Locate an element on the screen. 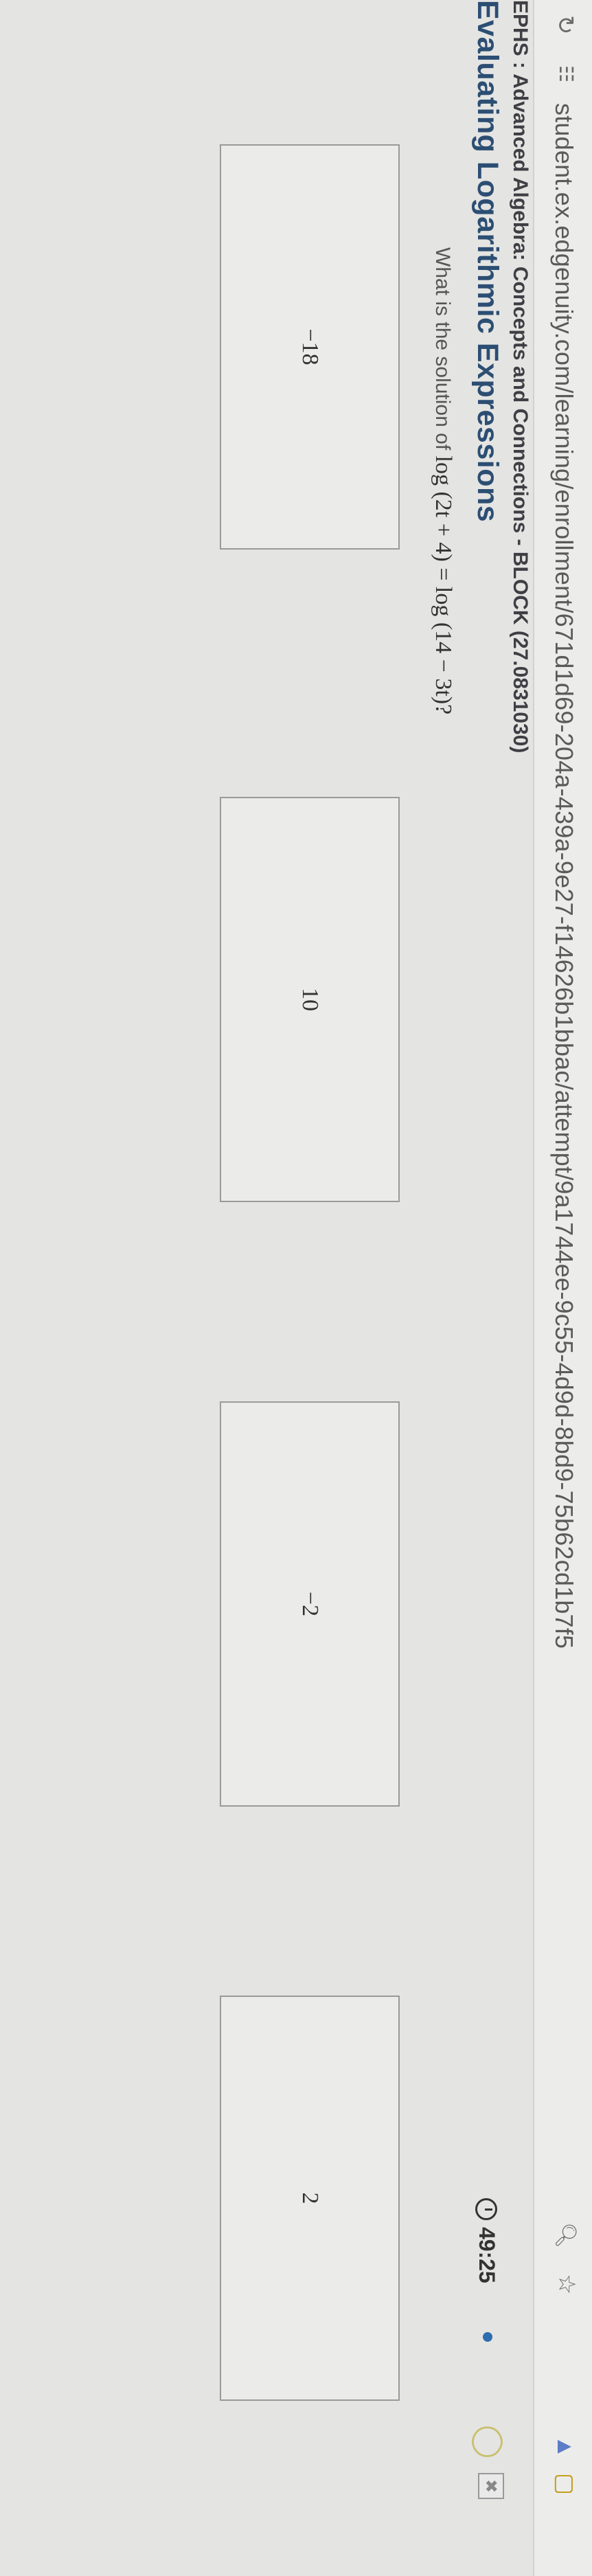  question-prompt: What is the solution of is located at coordinates (442, 349).